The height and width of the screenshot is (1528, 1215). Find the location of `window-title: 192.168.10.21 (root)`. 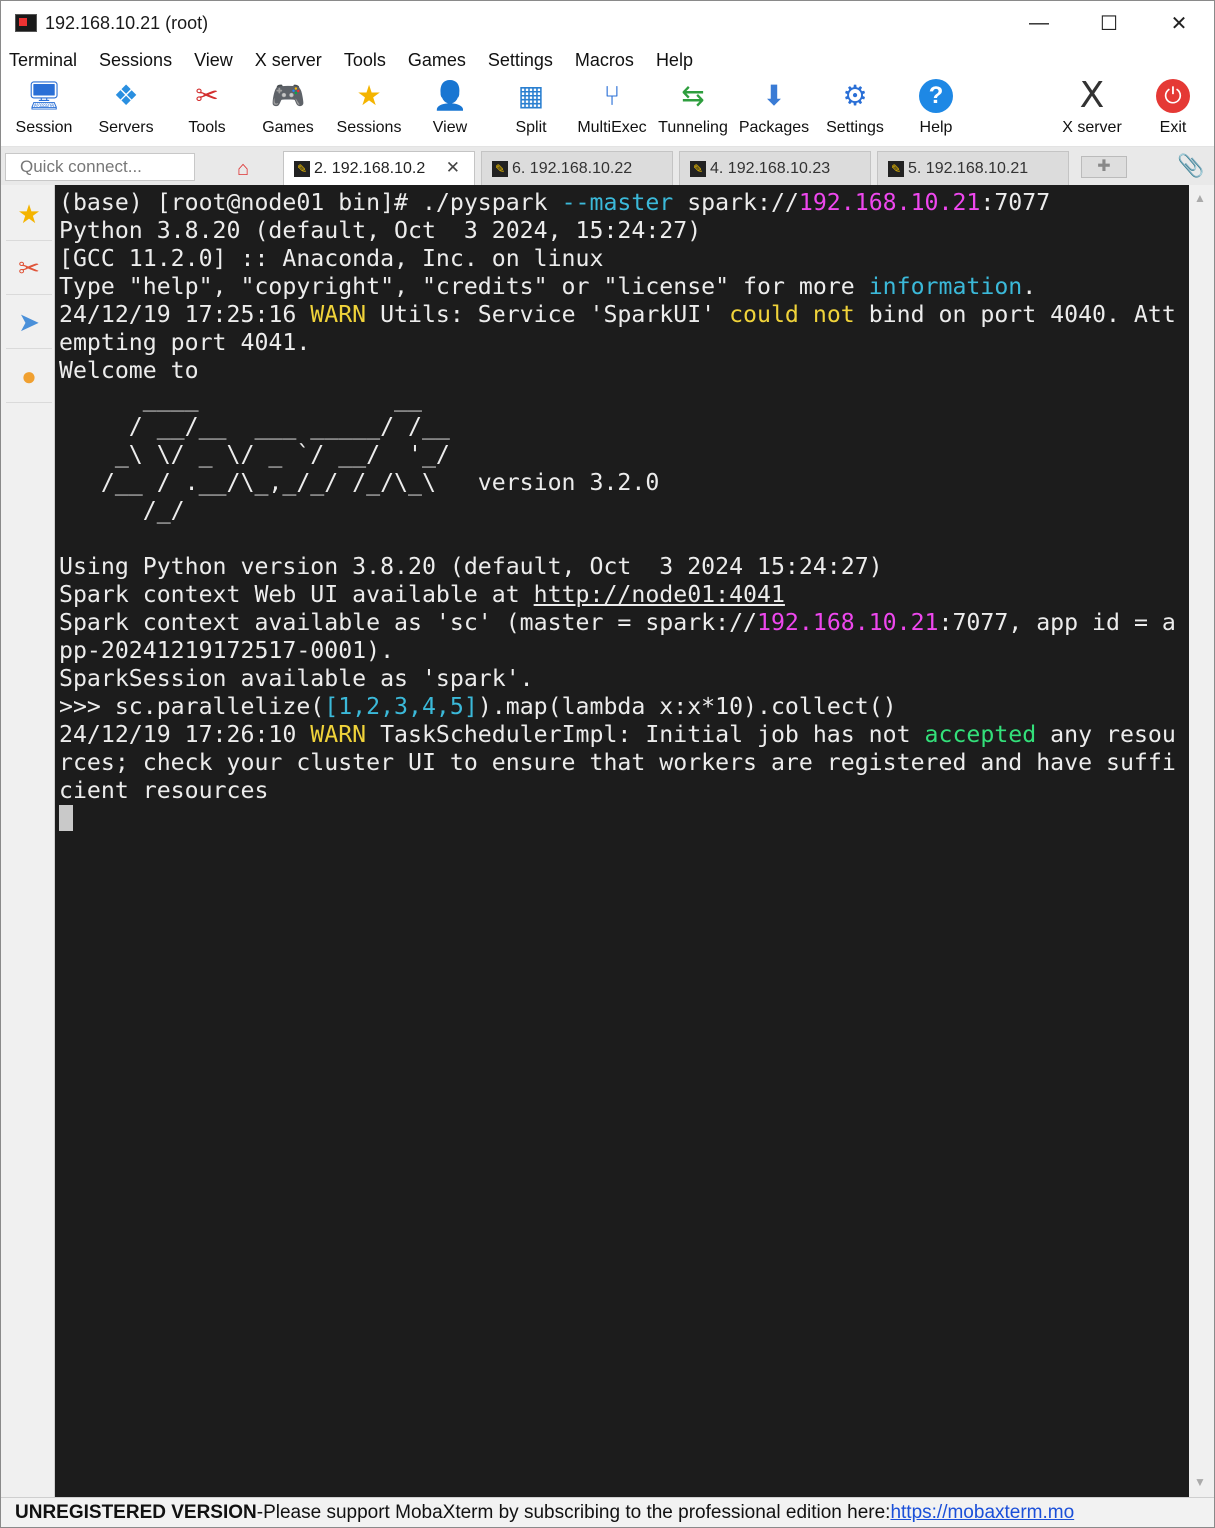

window-title: 192.168.10.21 (root) is located at coordinates (127, 22).